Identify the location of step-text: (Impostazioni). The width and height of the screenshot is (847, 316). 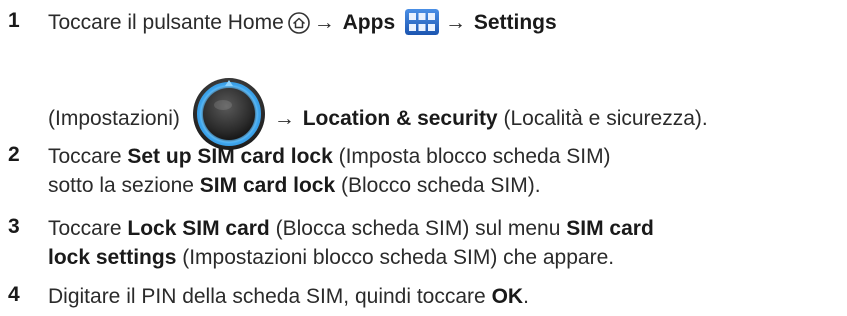
(114, 118).